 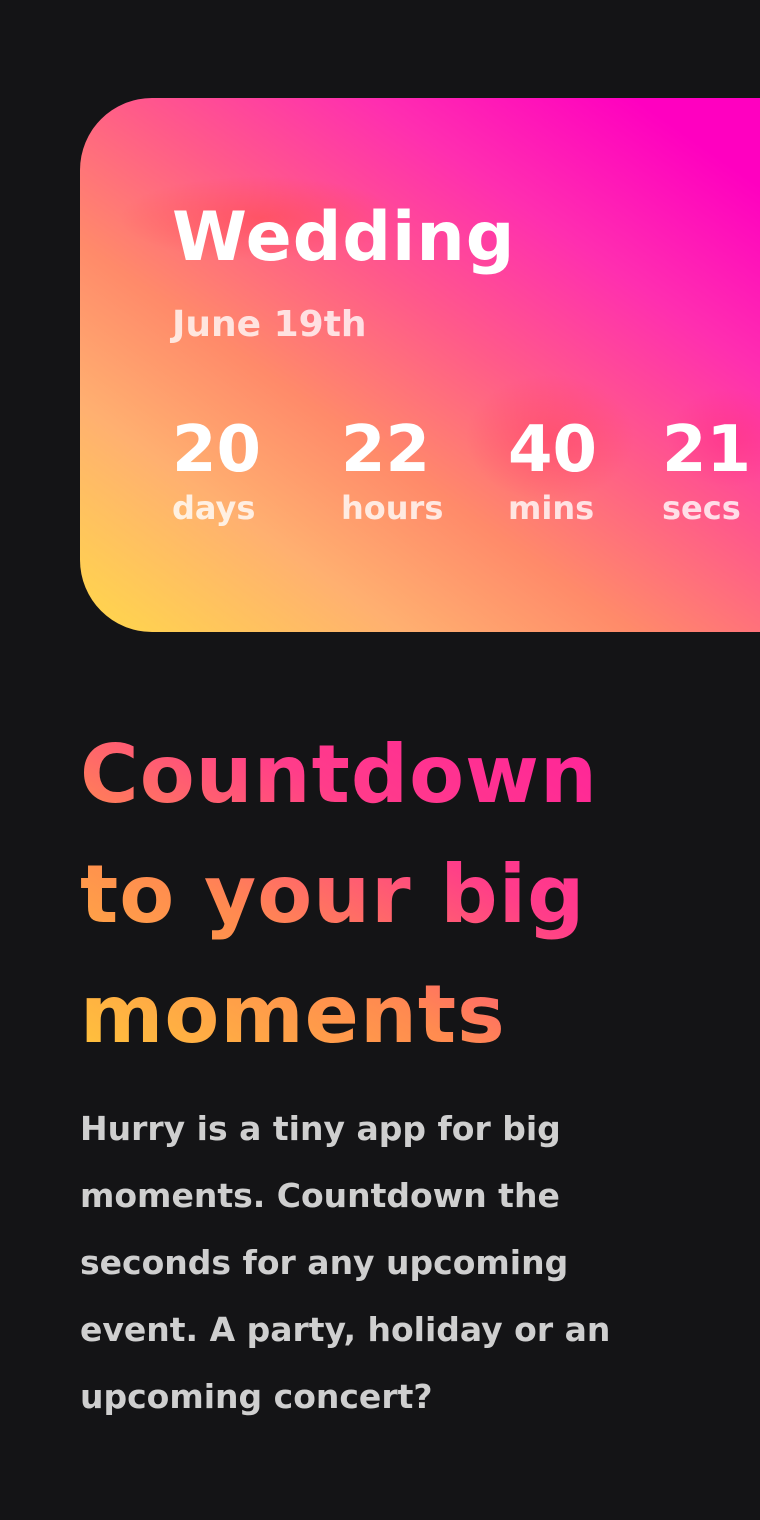 I want to click on event-title: Wedding, so click(x=344, y=237).